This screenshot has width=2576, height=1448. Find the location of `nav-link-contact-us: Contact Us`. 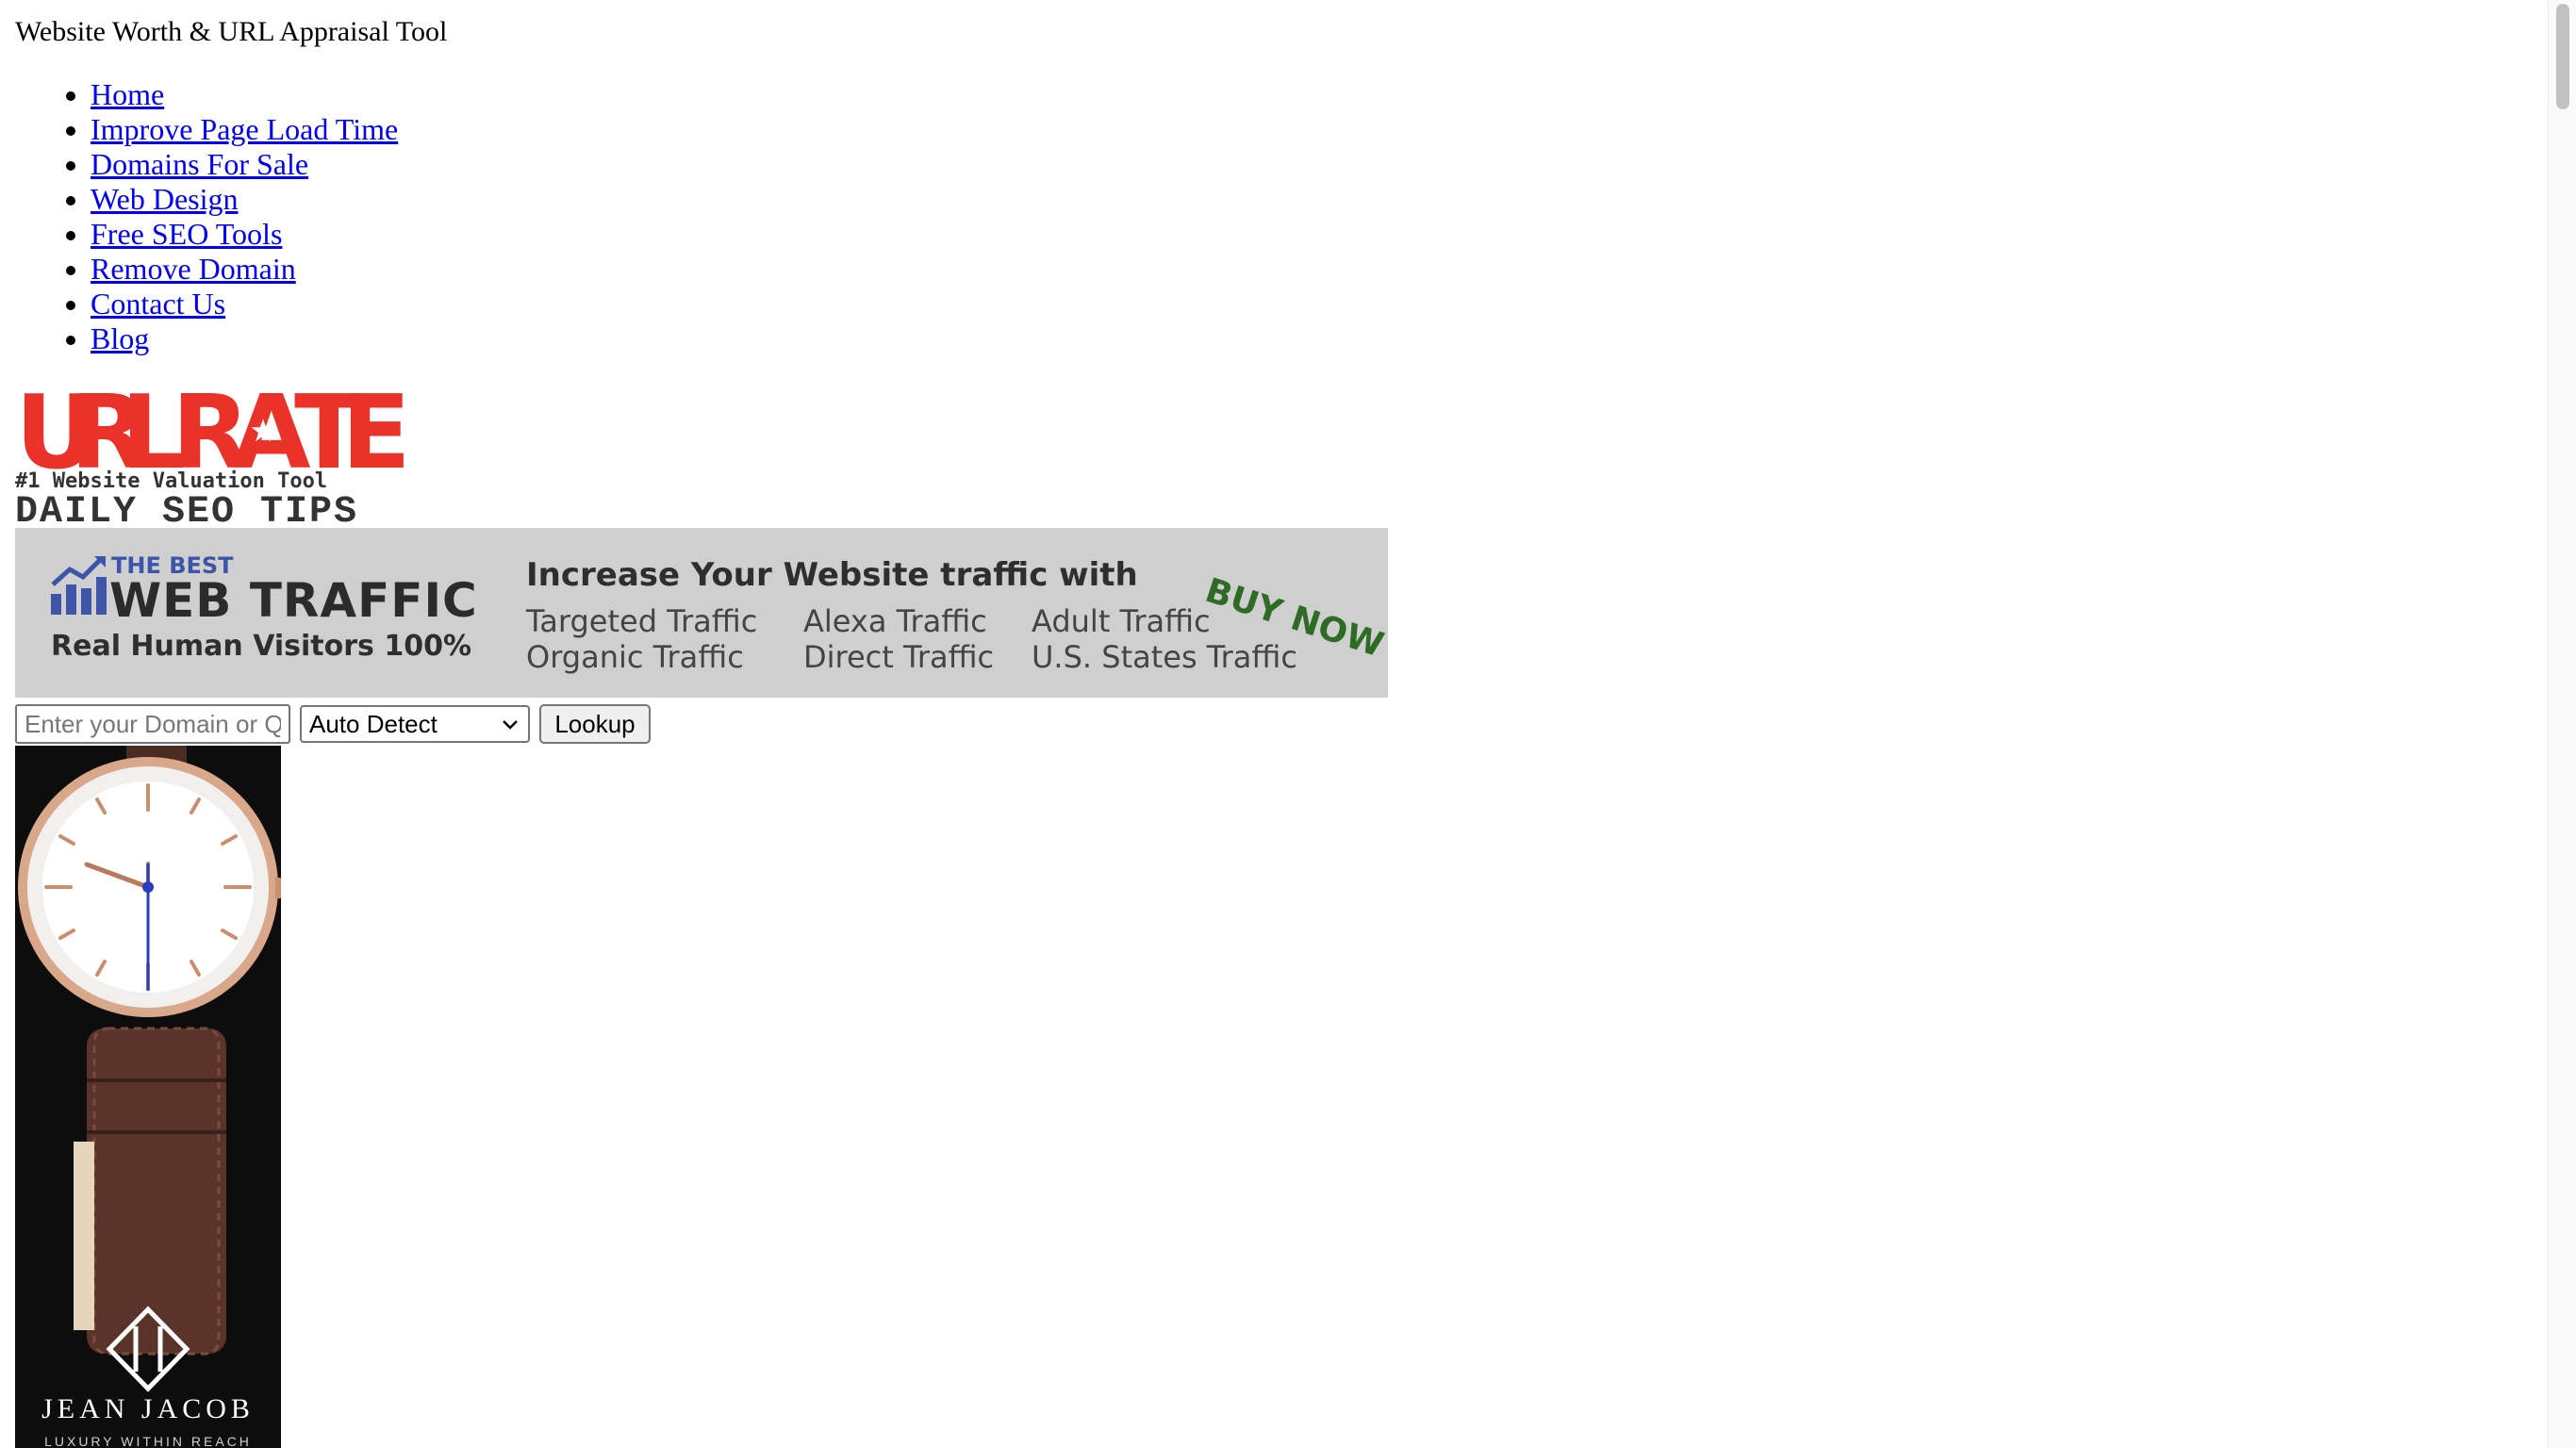

nav-link-contact-us: Contact Us is located at coordinates (158, 304).